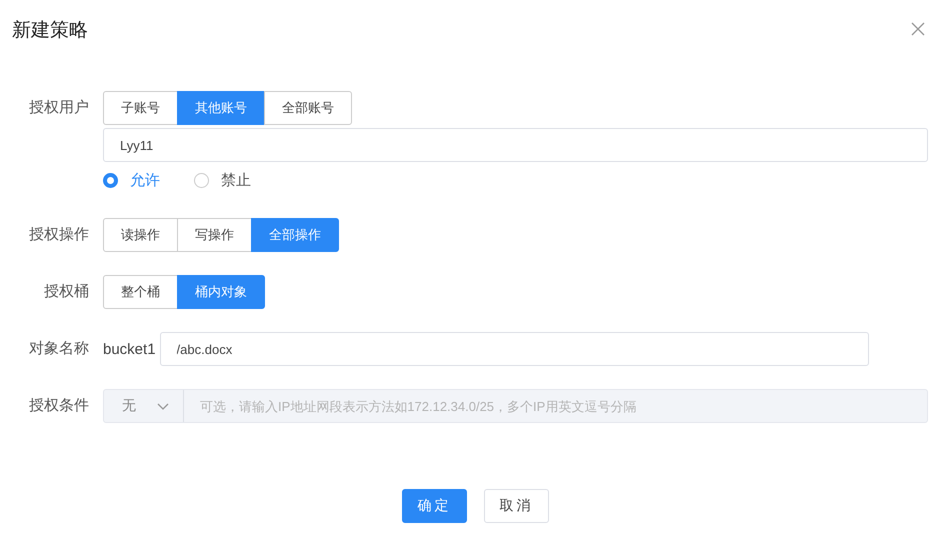  What do you see at coordinates (129, 349) in the screenshot?
I see `bucket-prefix: bucket1` at bounding box center [129, 349].